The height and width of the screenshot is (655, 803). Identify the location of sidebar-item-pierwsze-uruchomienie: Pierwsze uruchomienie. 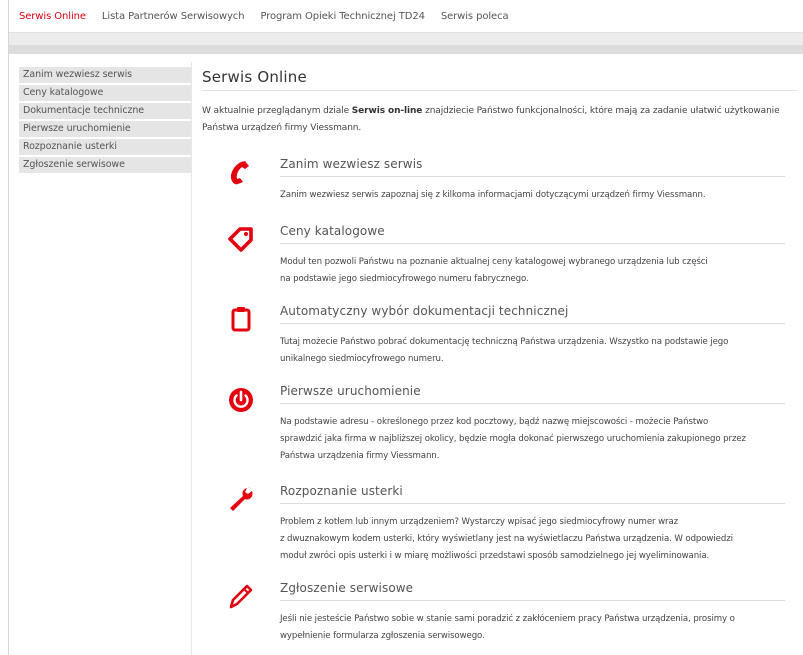
(105, 129).